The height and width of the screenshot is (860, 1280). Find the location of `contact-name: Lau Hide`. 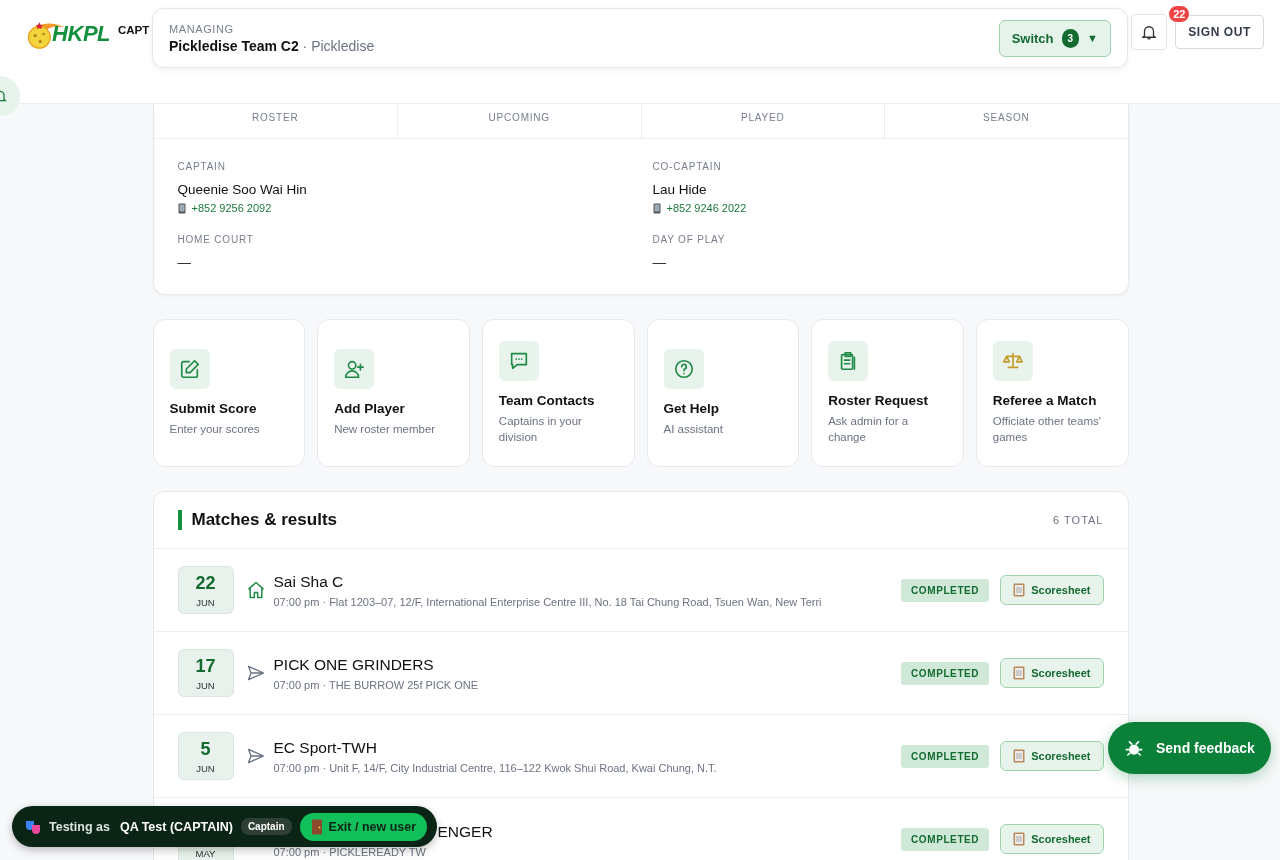

contact-name: Lau Hide is located at coordinates (680, 189).